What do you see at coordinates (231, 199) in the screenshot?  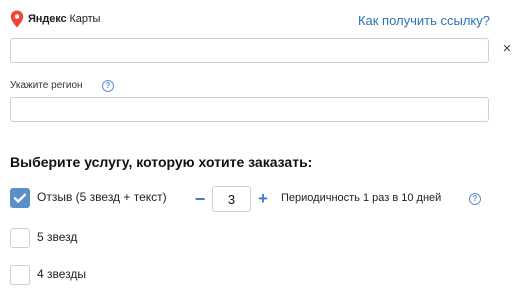 I see `quantity-input` at bounding box center [231, 199].